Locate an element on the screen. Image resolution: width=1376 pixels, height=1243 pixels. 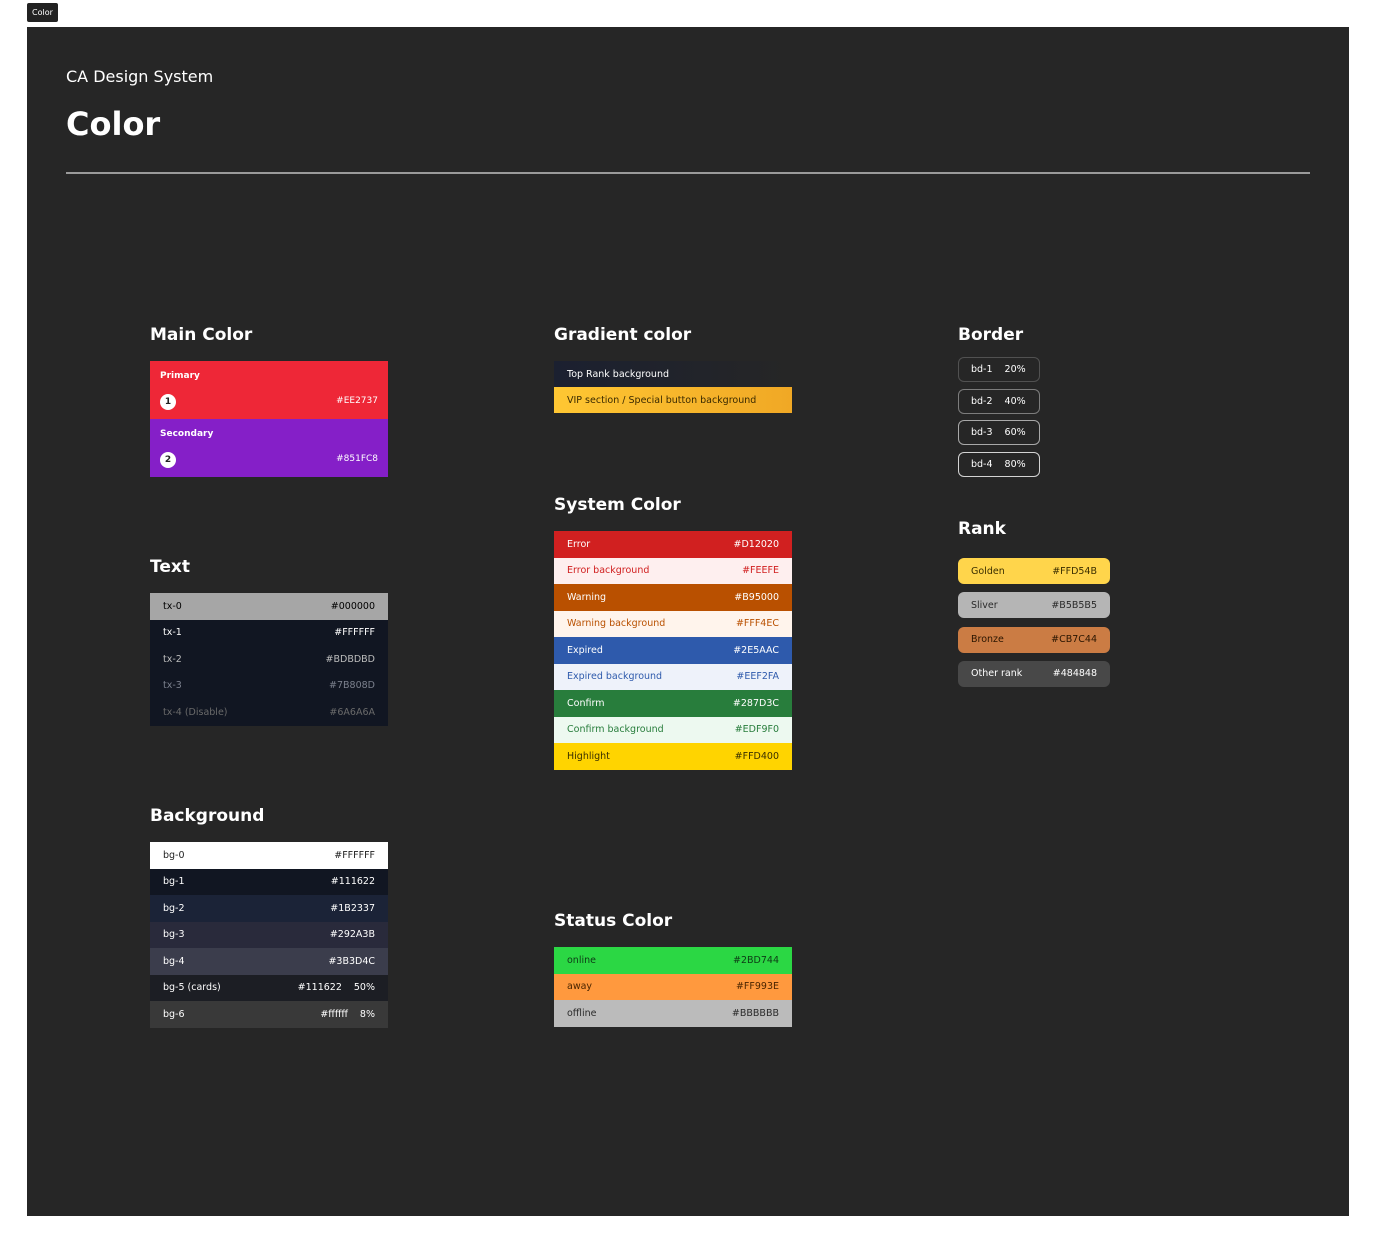
border-swatch: bd-4 80% is located at coordinates (999, 465).